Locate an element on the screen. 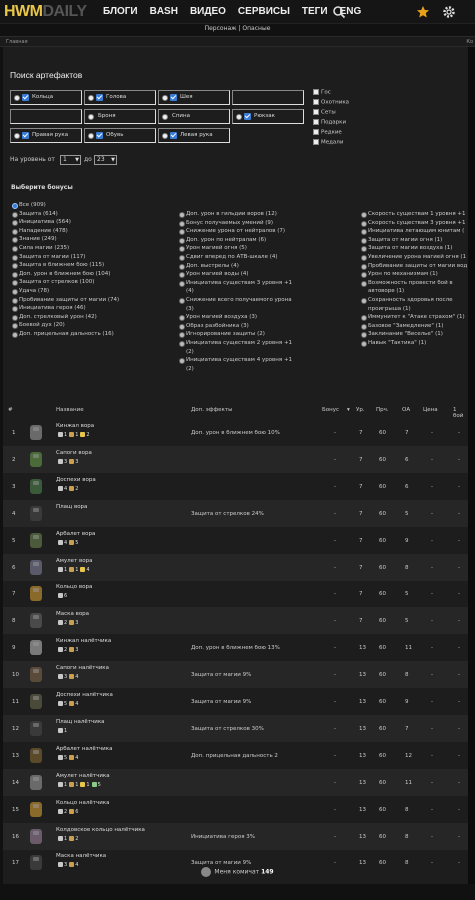 Image resolution: width=475 pixels, height=900 pixels. bonus-option: Заклинание "Веселье" (1) is located at coordinates (415, 334).